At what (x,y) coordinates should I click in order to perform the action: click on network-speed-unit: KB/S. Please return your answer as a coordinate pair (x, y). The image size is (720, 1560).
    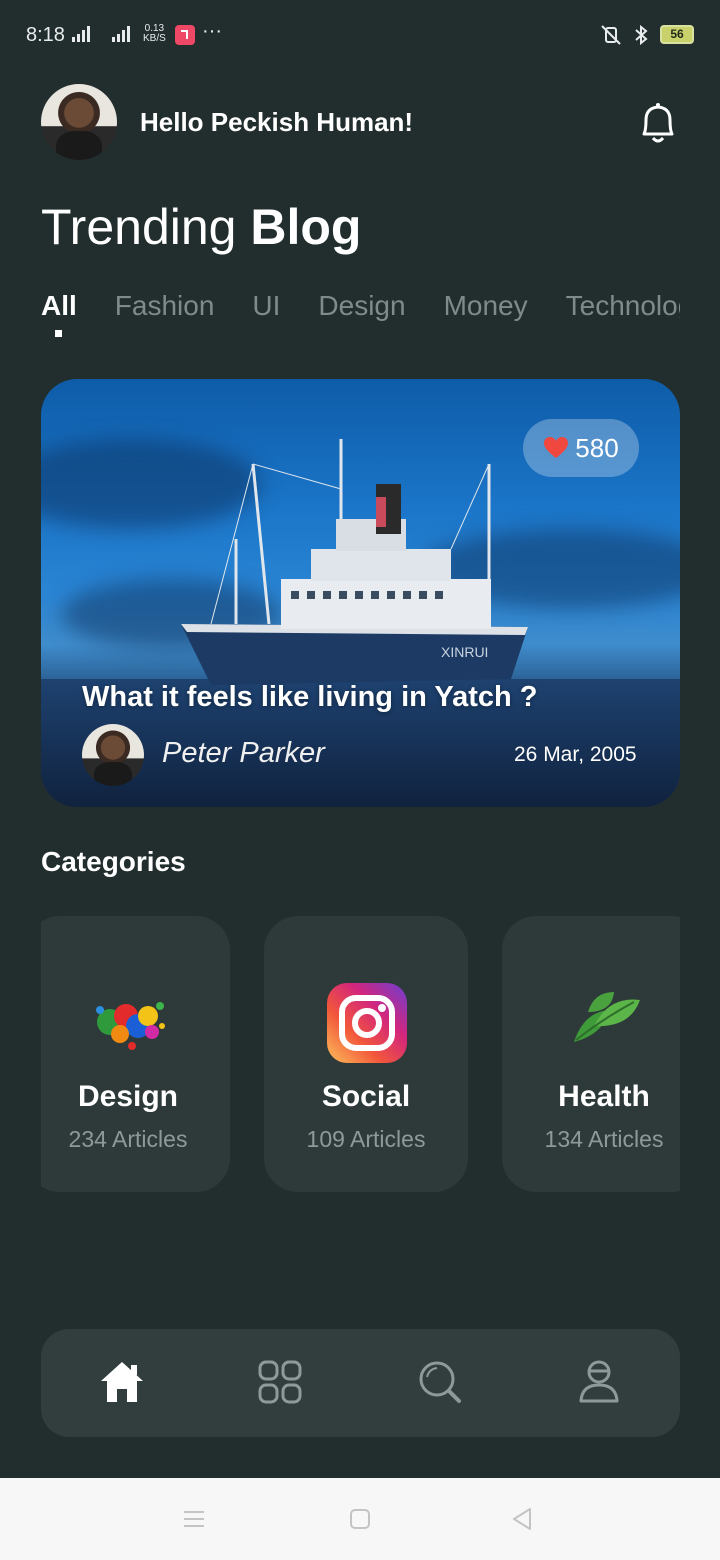
    Looking at the image, I should click on (154, 38).